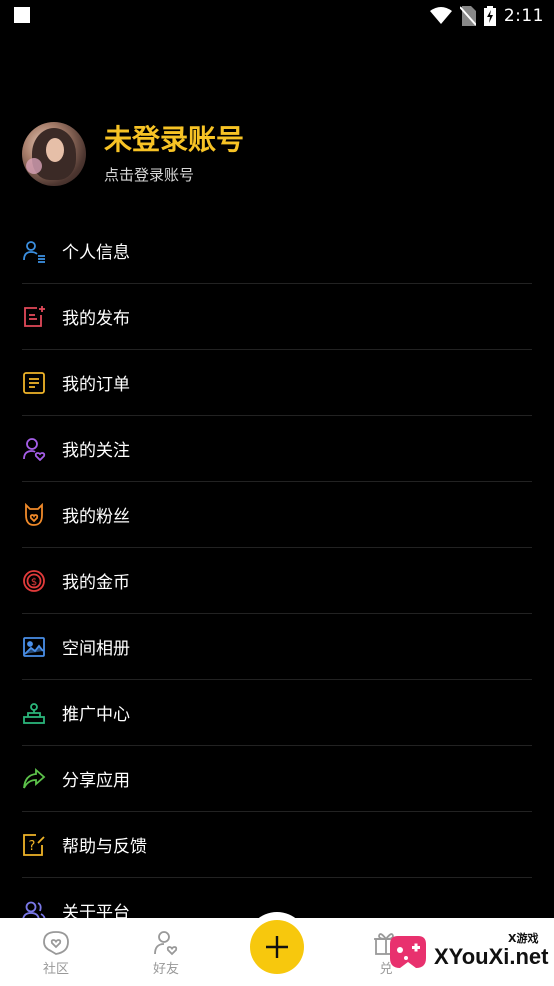 The image size is (554, 986). Describe the element at coordinates (489, 16) in the screenshot. I see `battery-charging-icon` at that location.